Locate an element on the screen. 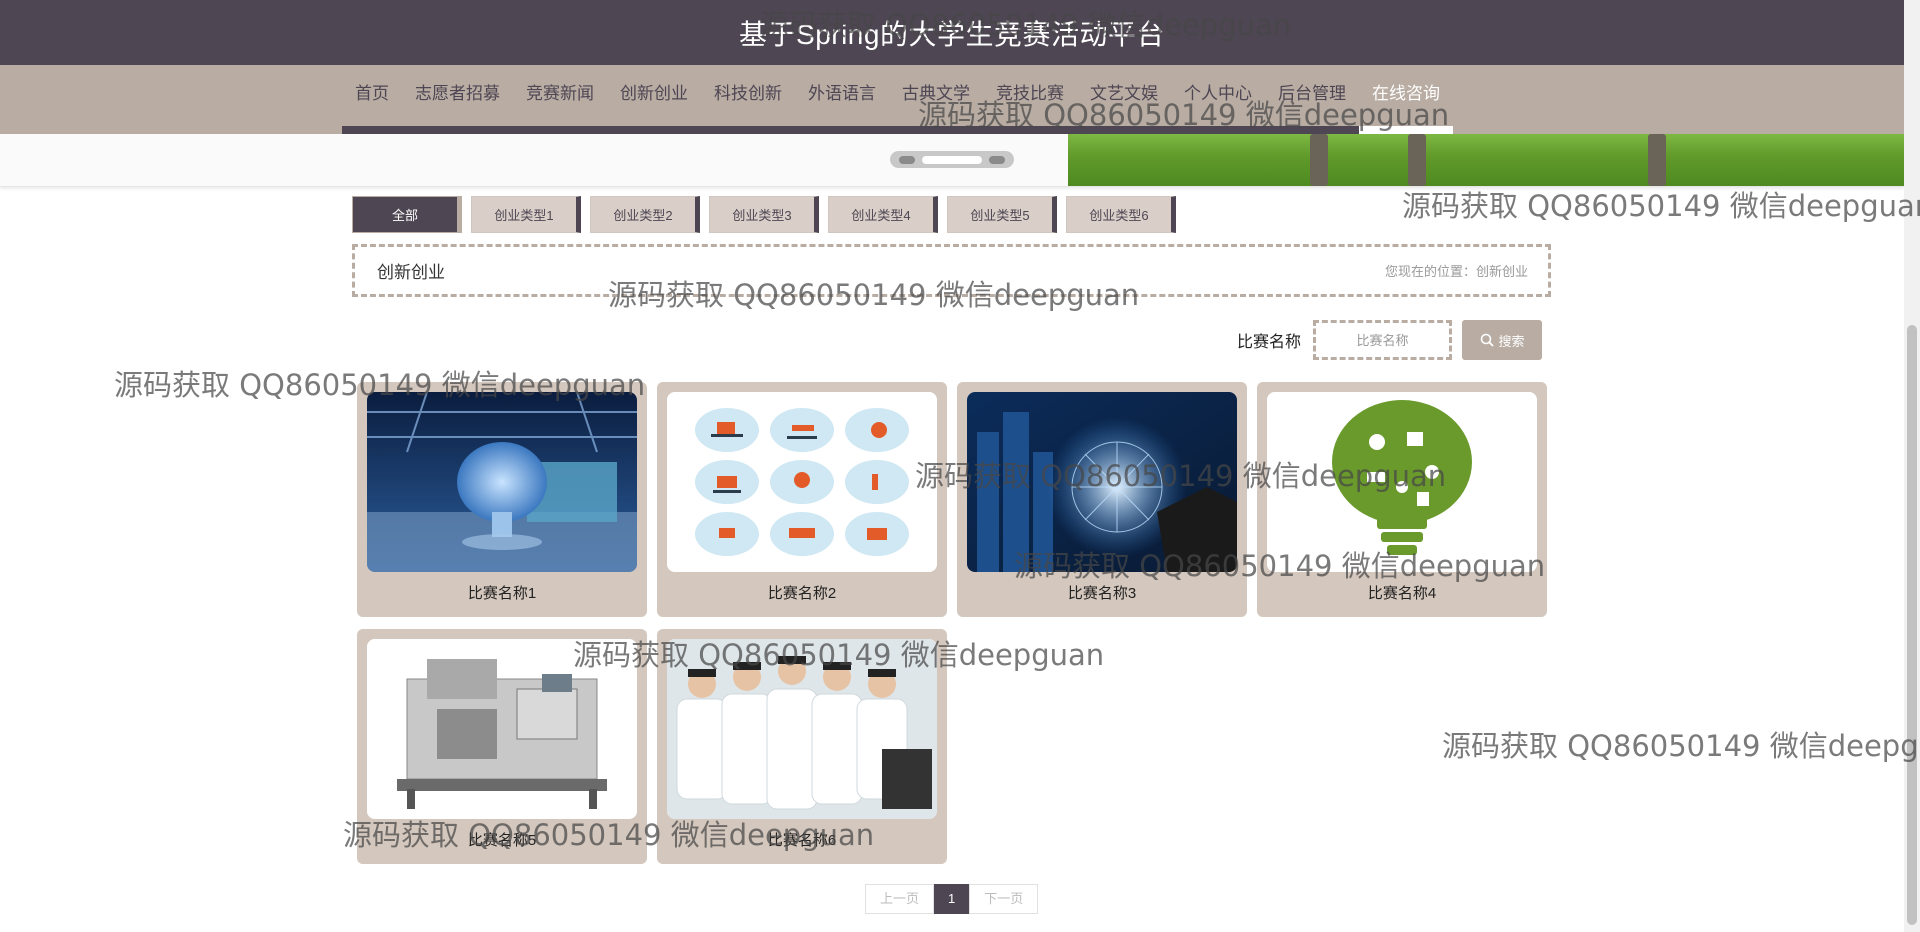  pagination: 上一页 1 下一页 is located at coordinates (952, 899).